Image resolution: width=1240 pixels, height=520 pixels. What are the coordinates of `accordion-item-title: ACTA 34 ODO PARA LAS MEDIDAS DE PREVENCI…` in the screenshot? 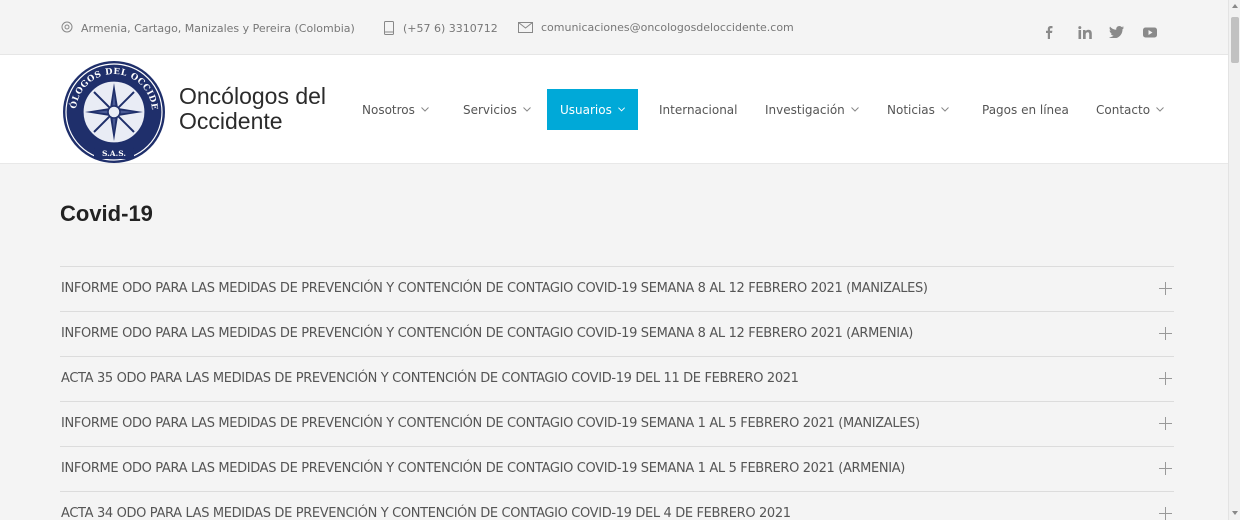 It's located at (426, 513).